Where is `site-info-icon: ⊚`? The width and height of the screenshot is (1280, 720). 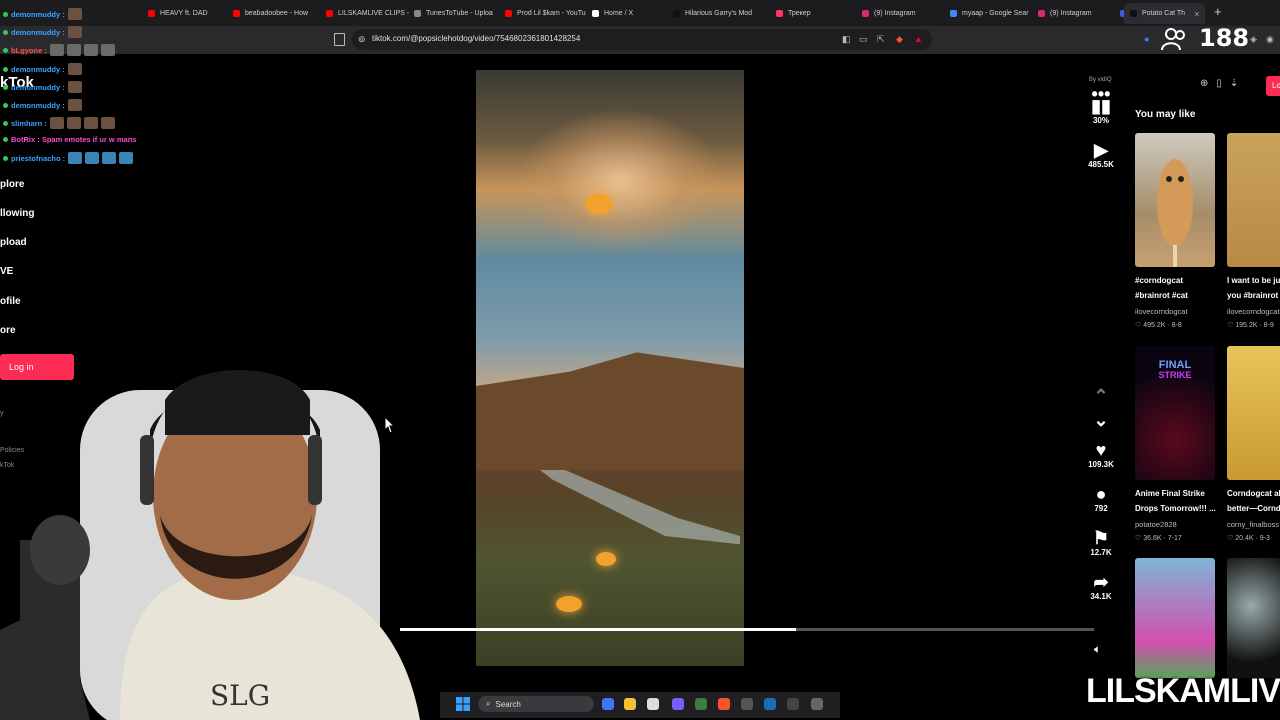 site-info-icon: ⊚ is located at coordinates (362, 39).